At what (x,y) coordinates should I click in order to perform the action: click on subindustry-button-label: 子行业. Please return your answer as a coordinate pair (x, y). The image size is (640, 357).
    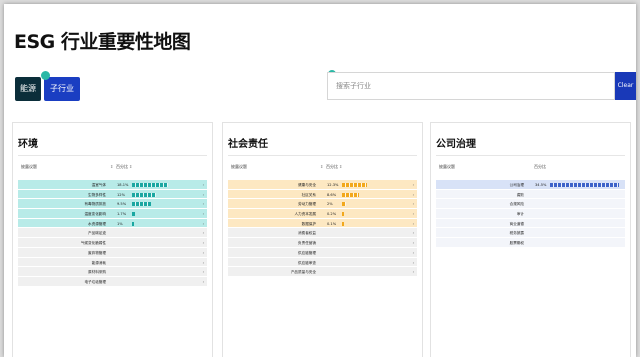
    Looking at the image, I should click on (62, 88).